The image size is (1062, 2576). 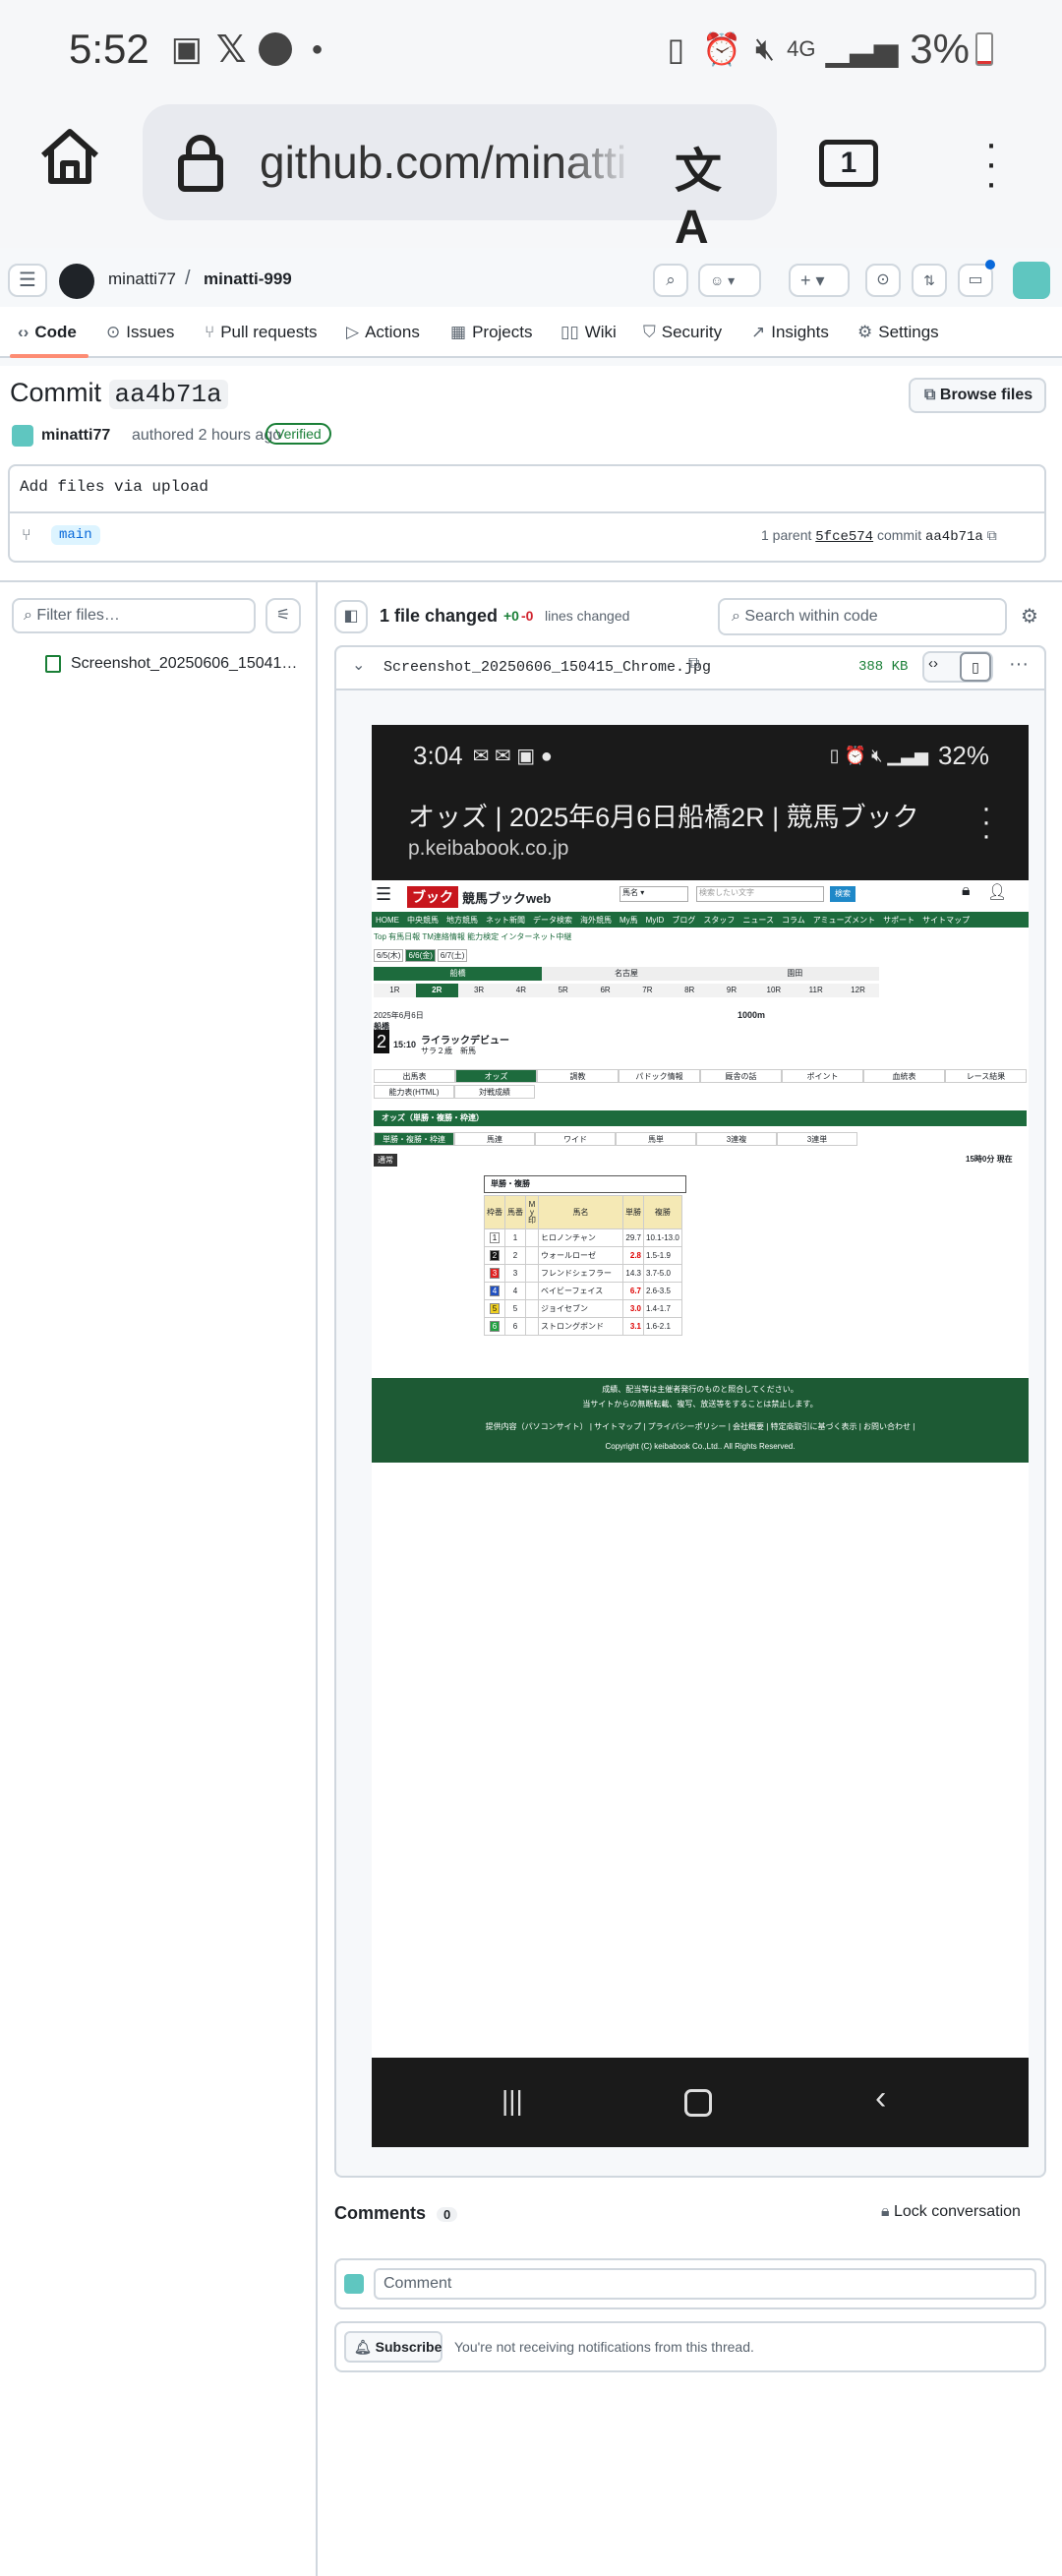 I want to click on tab-issues: ⊙ Issues, so click(x=140, y=332).